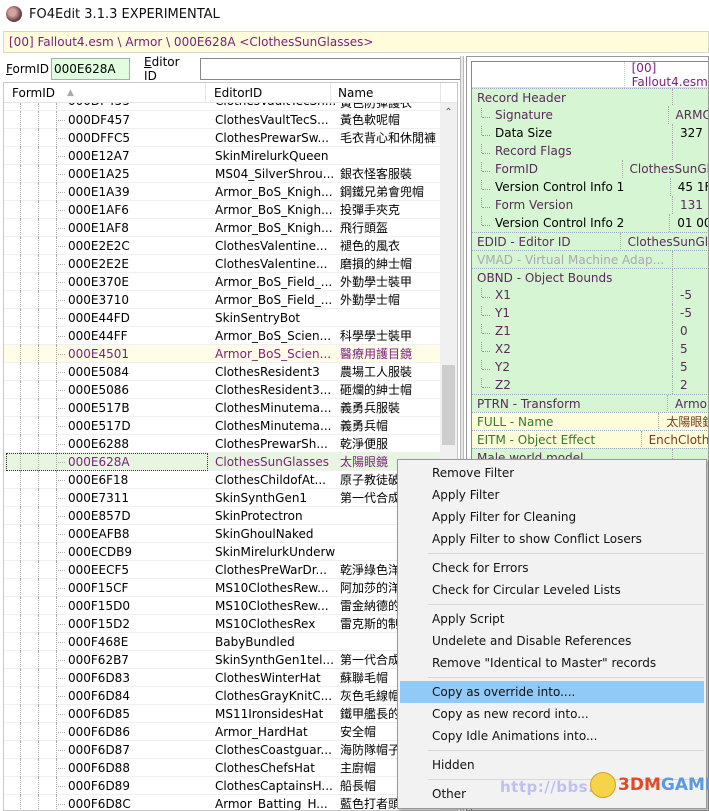  What do you see at coordinates (222, 156) in the screenshot?
I see `list-row: 000E12A7 SkinMirelurkQueen` at bounding box center [222, 156].